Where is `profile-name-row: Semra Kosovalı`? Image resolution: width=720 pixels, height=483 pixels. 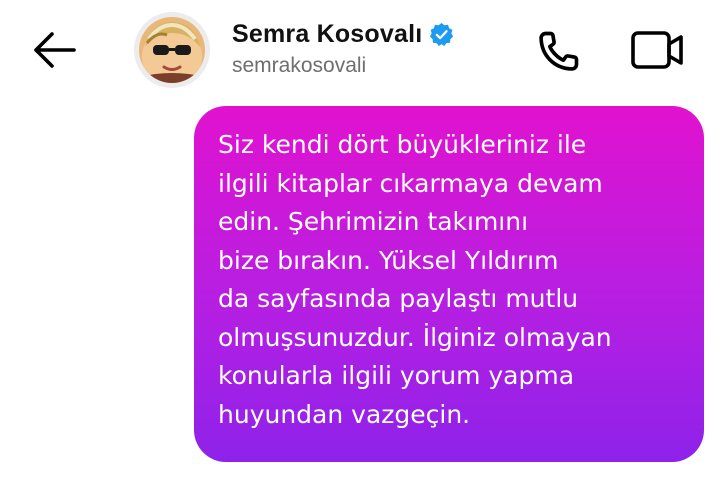 profile-name-row: Semra Kosovalı is located at coordinates (343, 34).